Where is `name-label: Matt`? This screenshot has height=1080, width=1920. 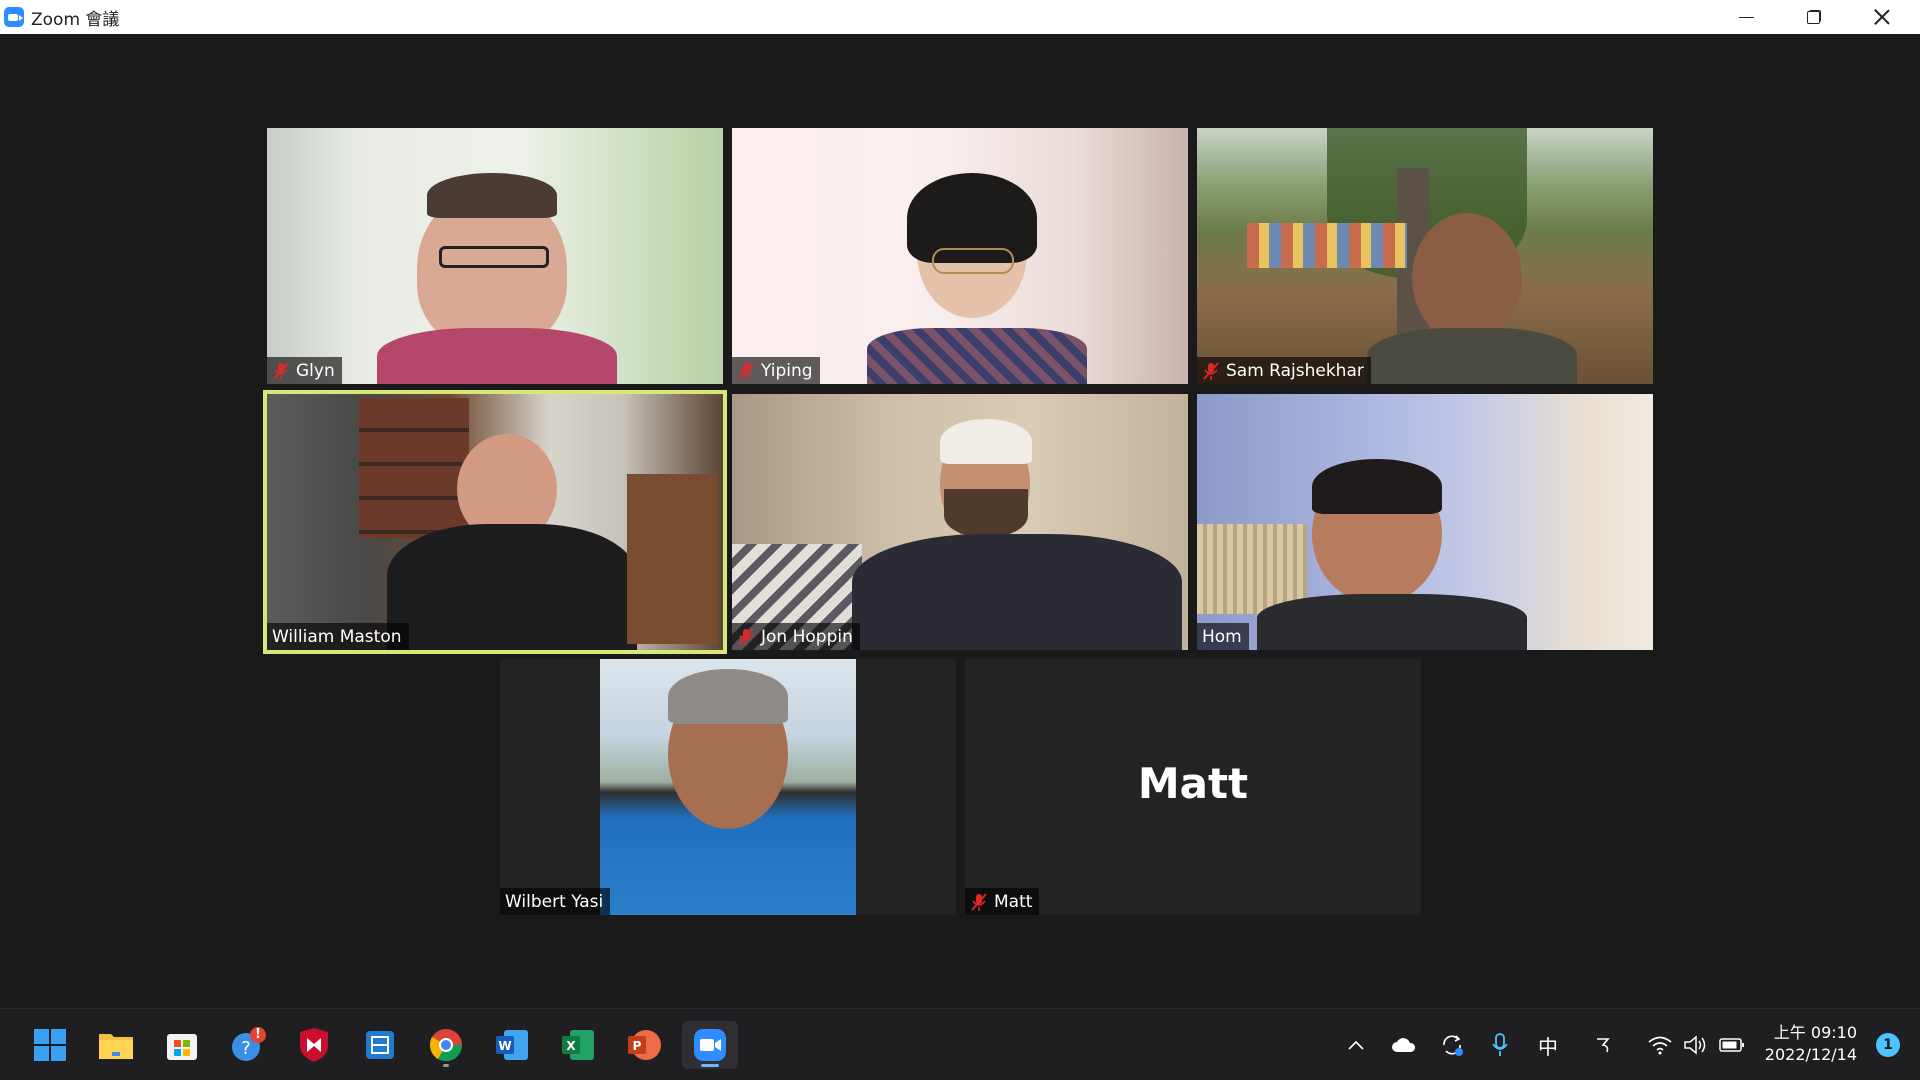 name-label: Matt is located at coordinates (1002, 901).